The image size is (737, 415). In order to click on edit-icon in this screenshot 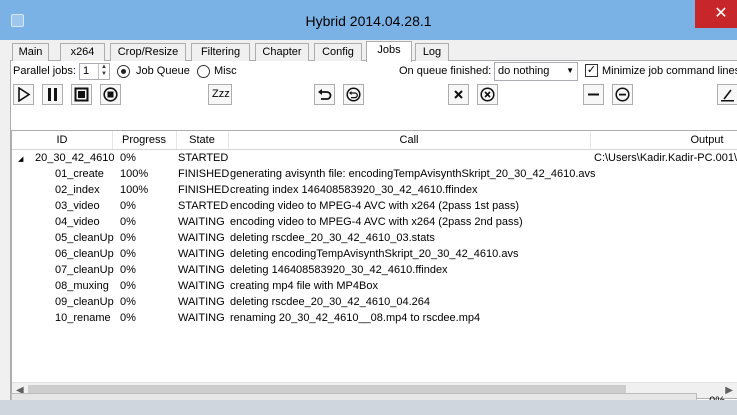, I will do `click(727, 95)`.